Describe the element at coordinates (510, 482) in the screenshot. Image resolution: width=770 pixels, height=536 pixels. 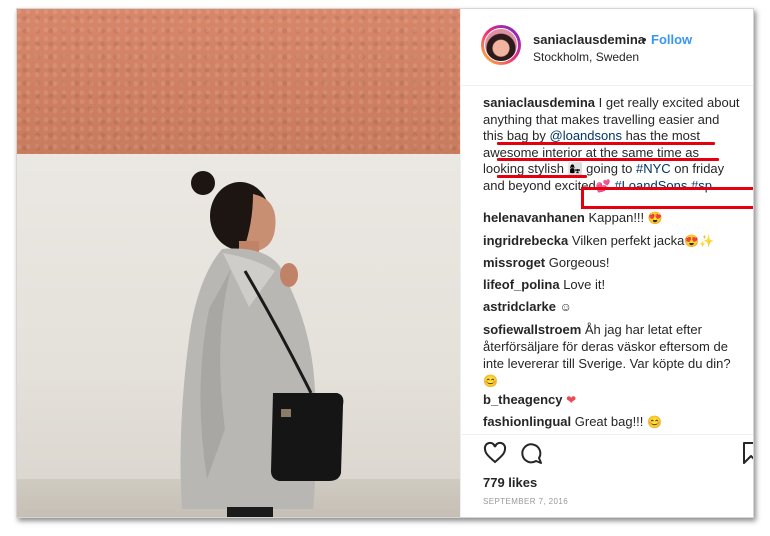
I see `likes-count: 779 likes` at that location.